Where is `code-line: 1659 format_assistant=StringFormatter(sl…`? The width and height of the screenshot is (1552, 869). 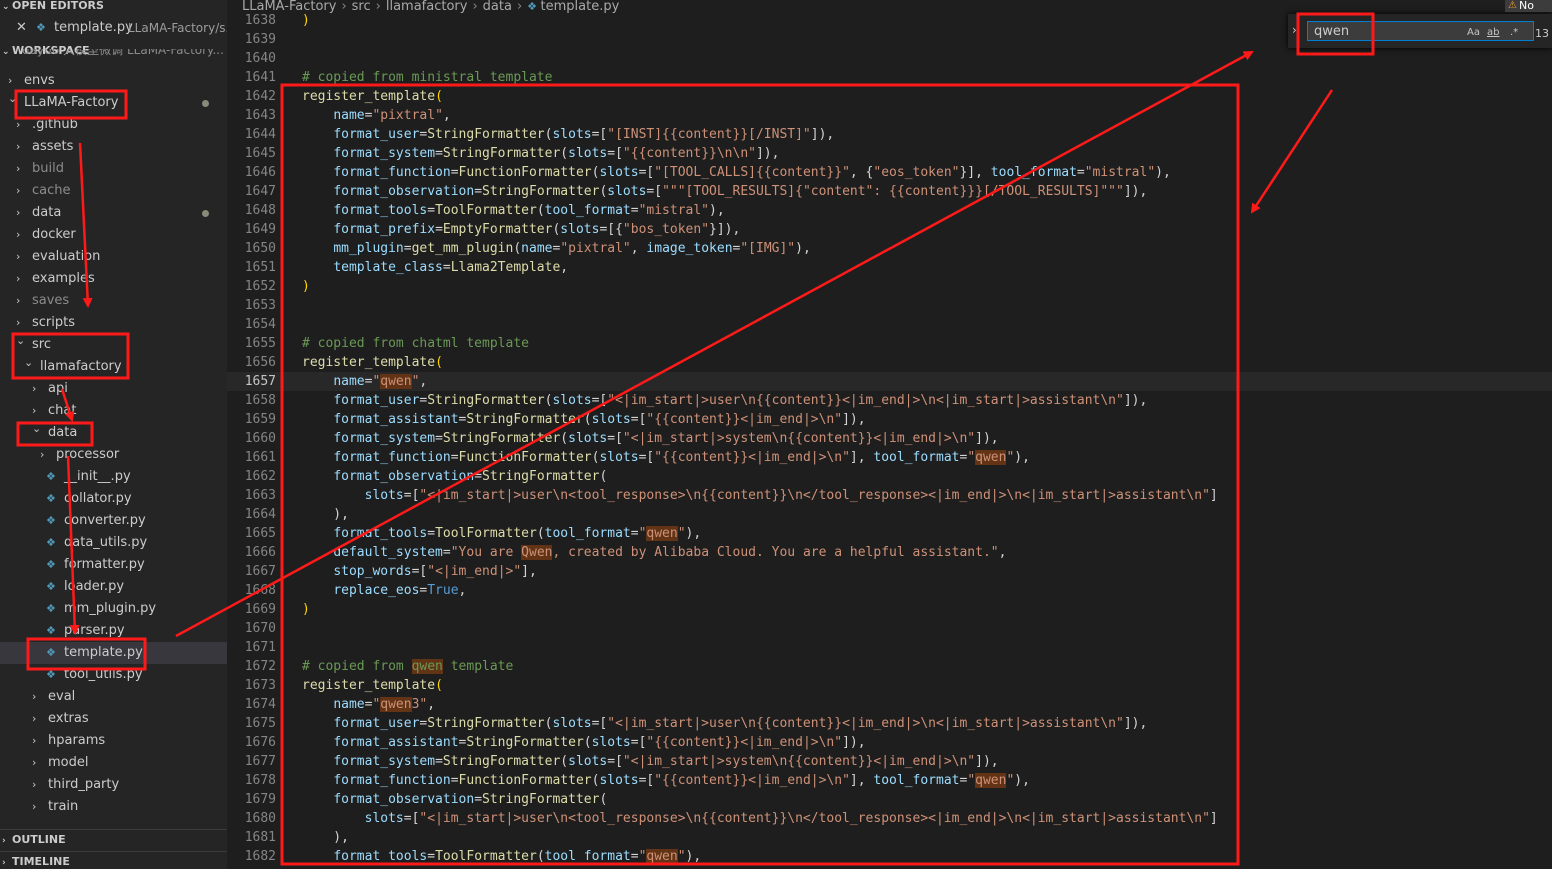 code-line: 1659 format_assistant=StringFormatter(sl… is located at coordinates (889, 419).